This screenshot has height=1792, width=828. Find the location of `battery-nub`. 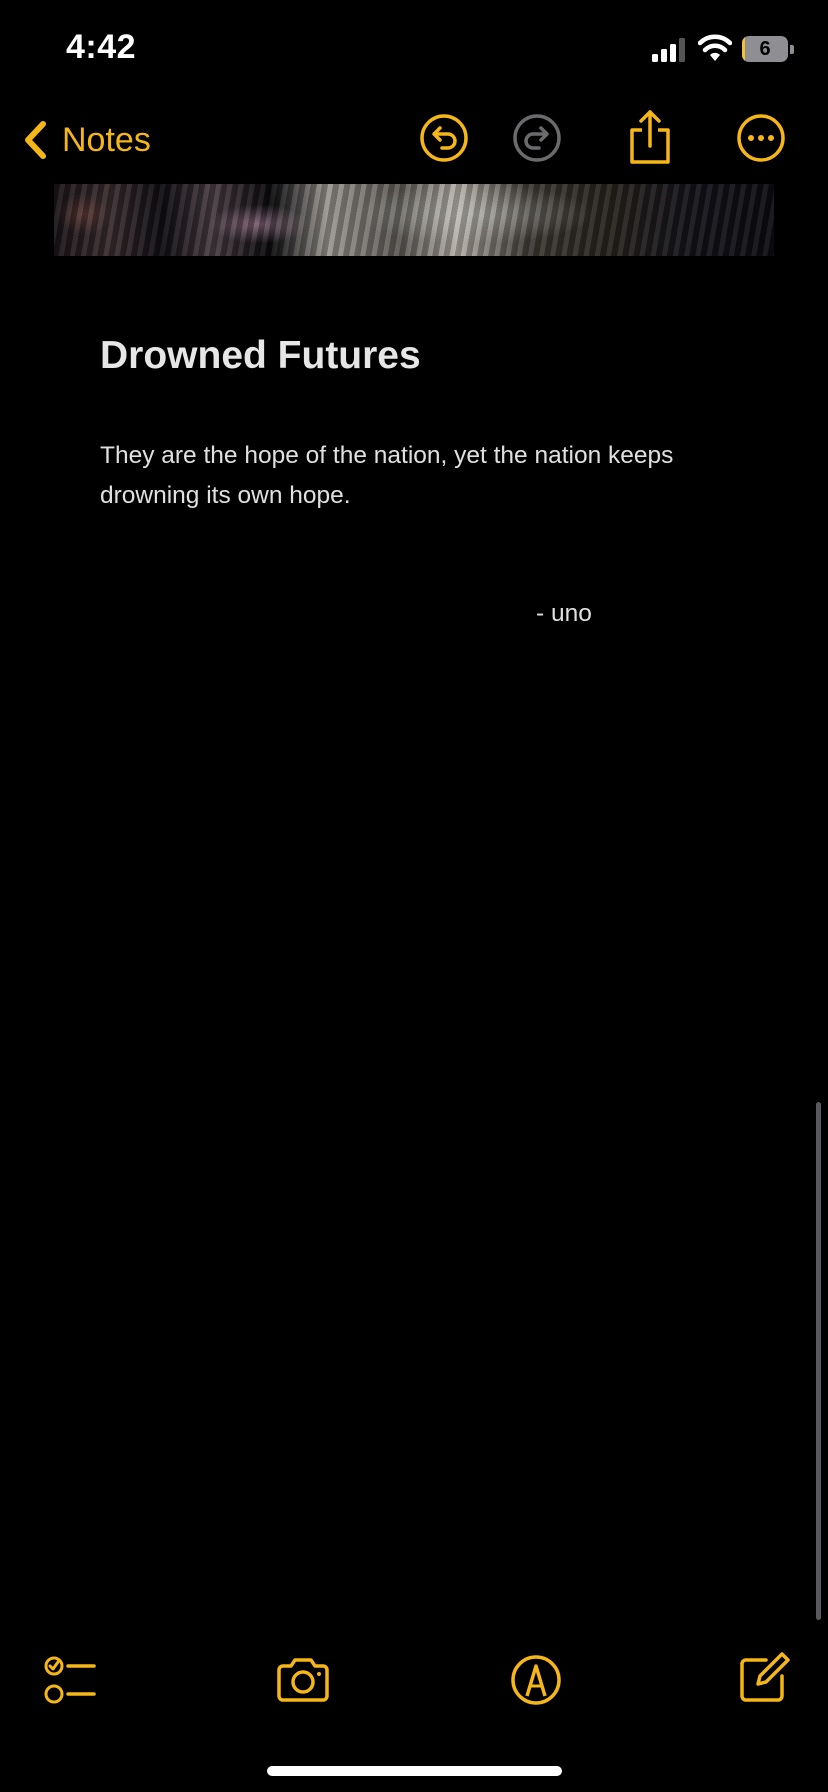

battery-nub is located at coordinates (792, 49).